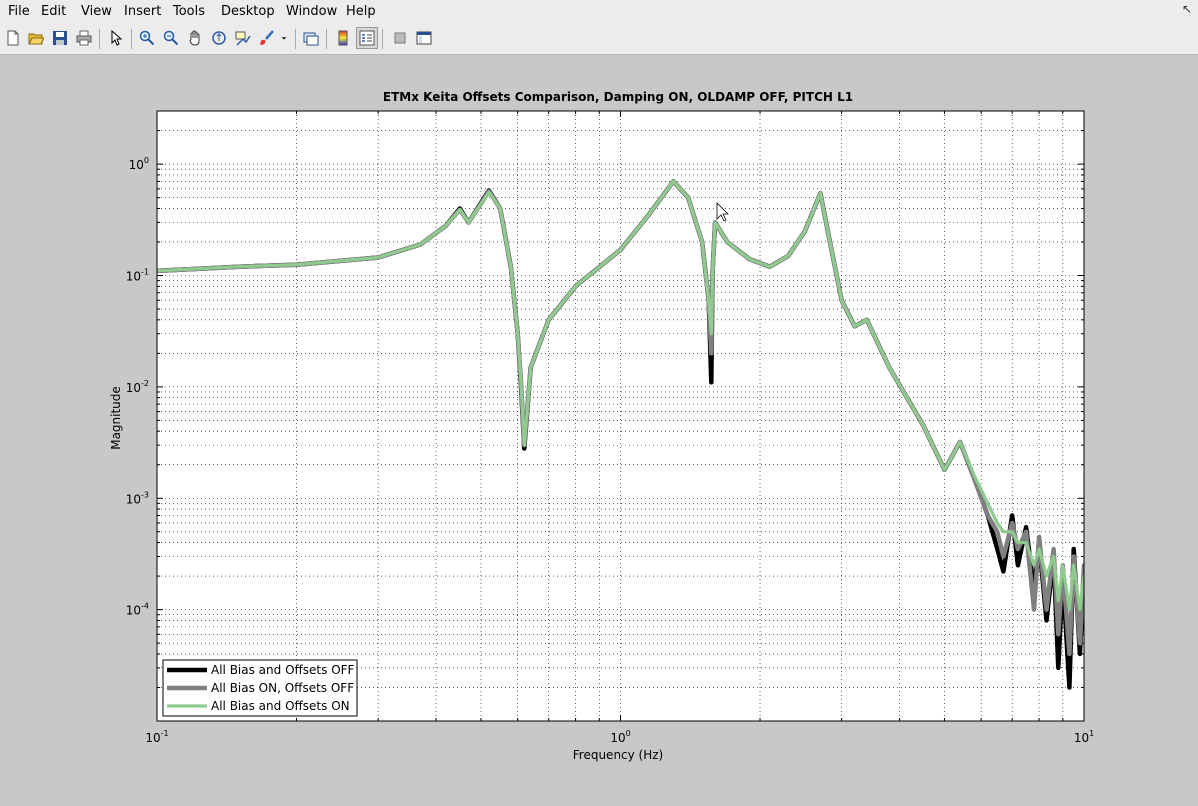  Describe the element at coordinates (243, 38) in the screenshot. I see `data-cursor-icon` at that location.